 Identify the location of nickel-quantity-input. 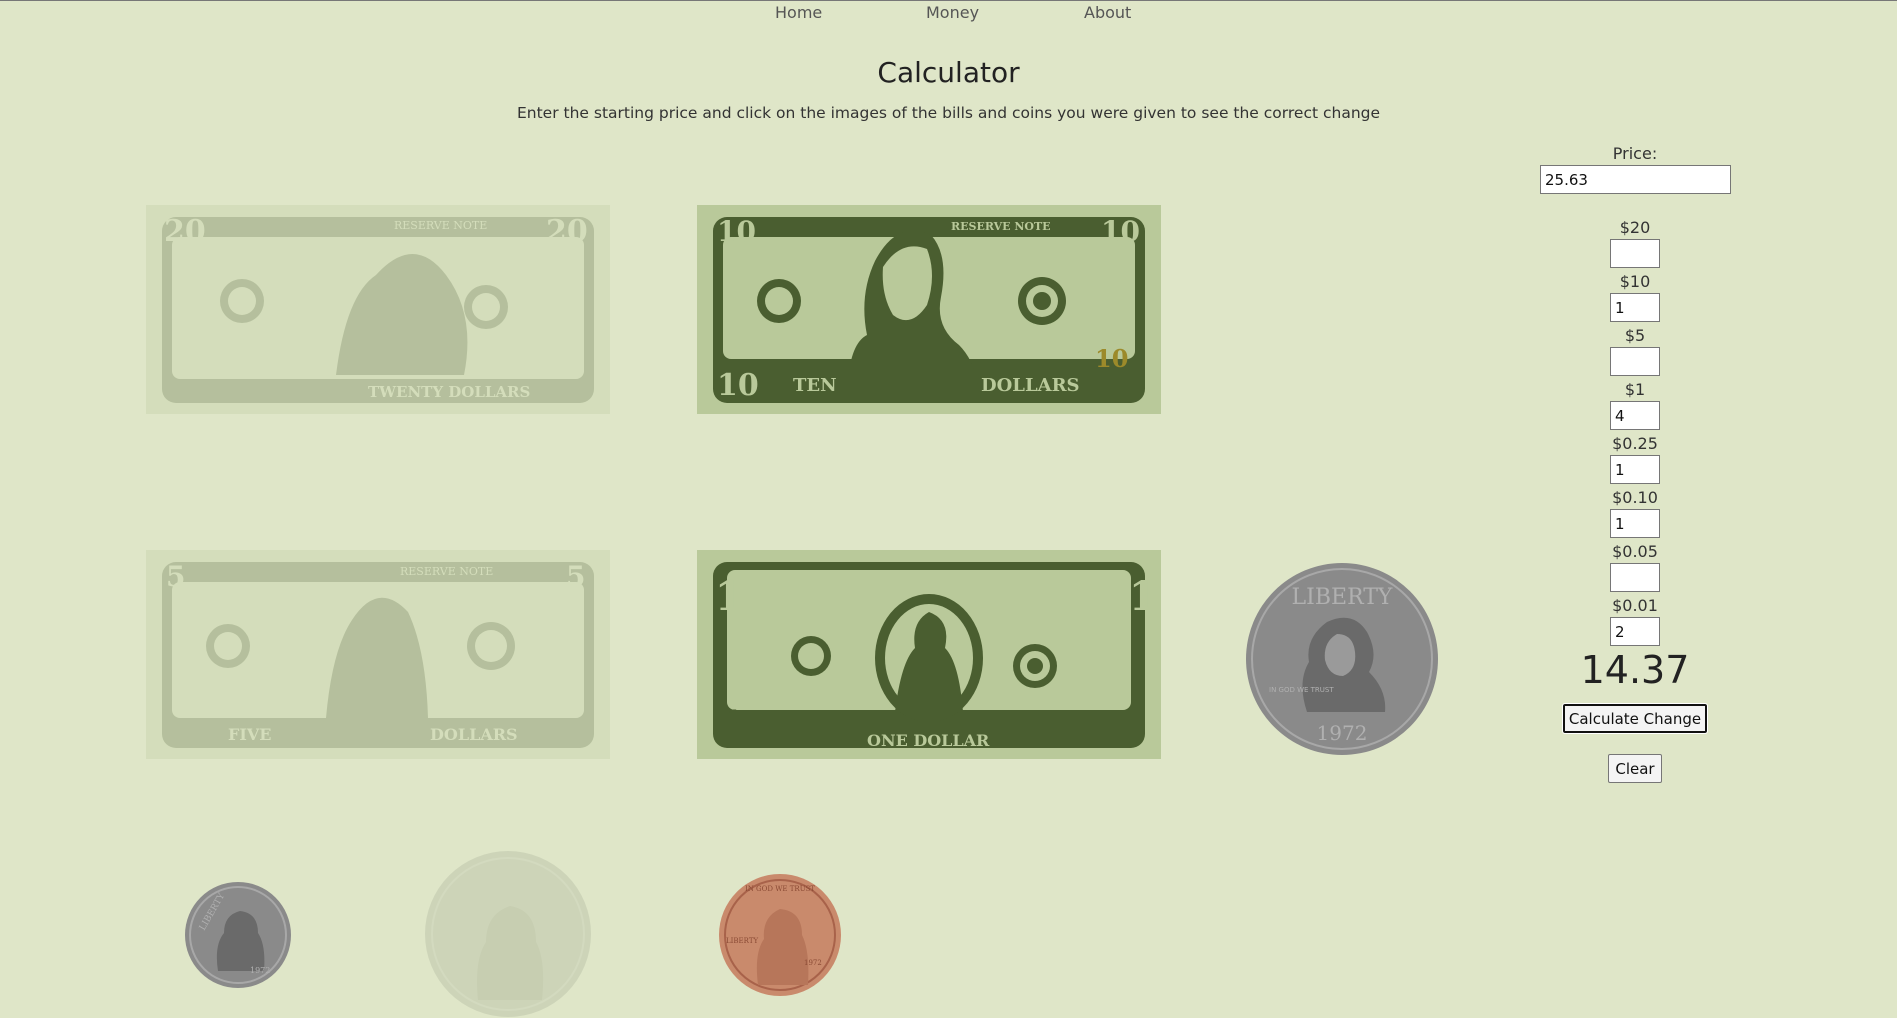
(1635, 577).